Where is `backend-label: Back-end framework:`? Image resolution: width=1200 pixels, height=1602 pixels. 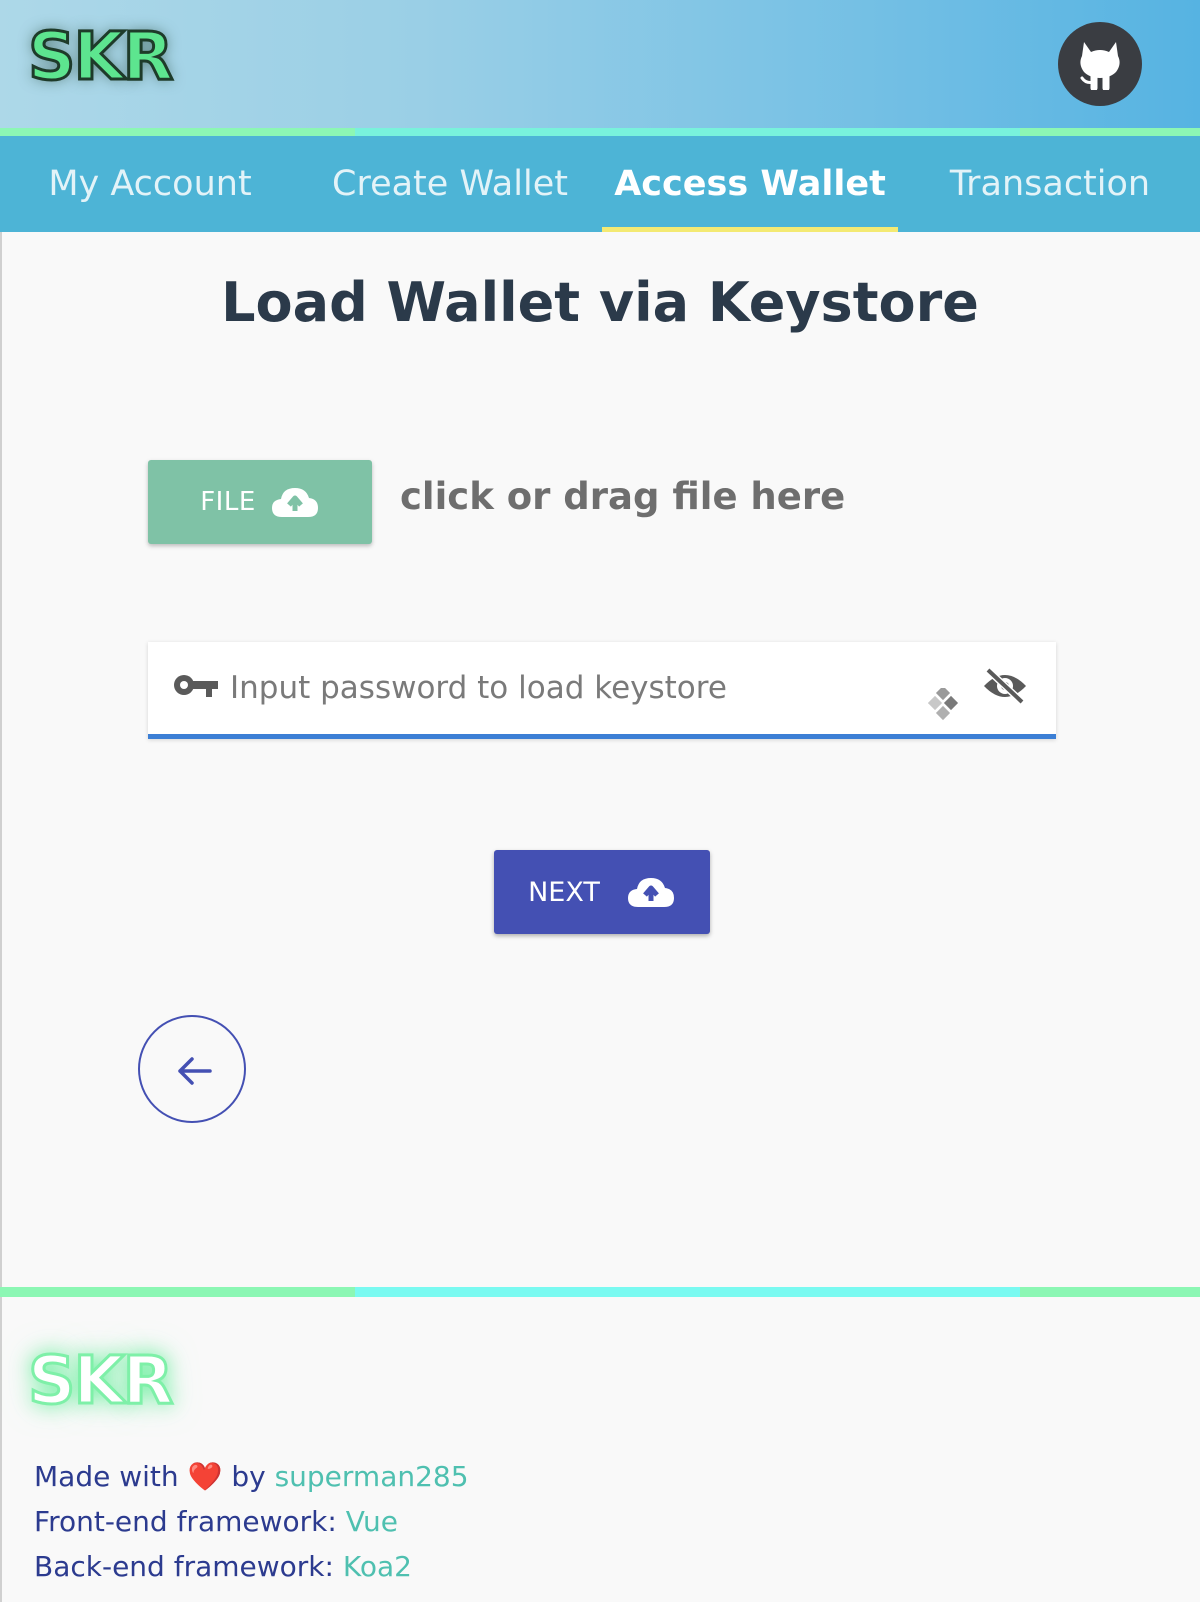
backend-label: Back-end framework: is located at coordinates (184, 1566).